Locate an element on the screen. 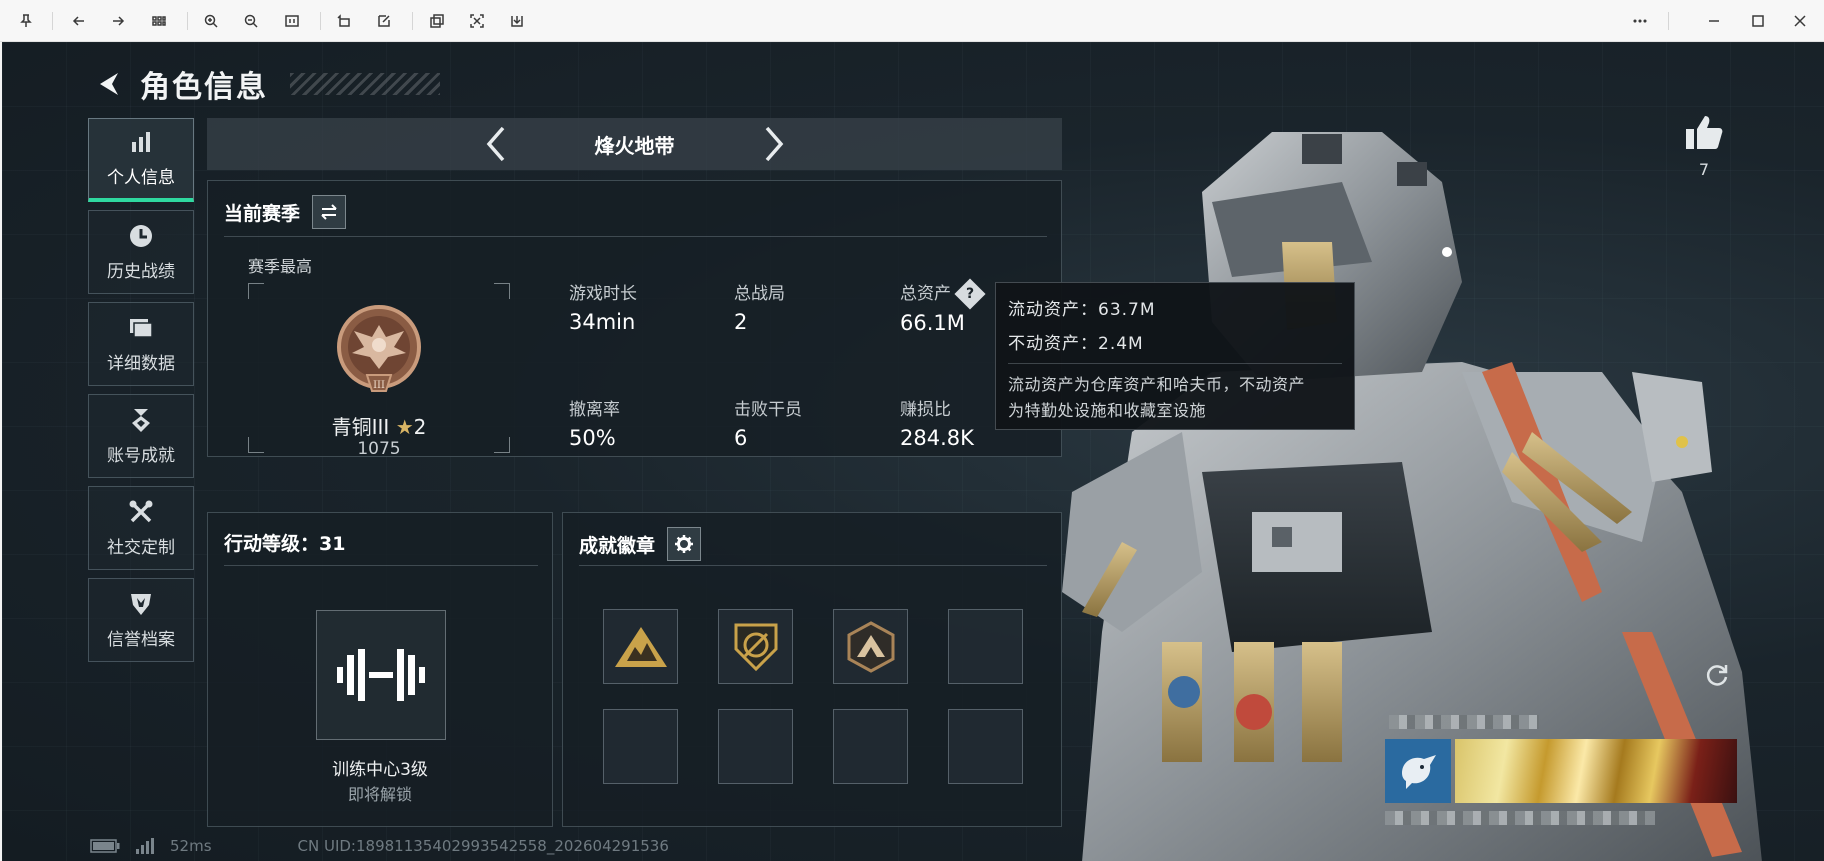  zoom-in-icon is located at coordinates (211, 21).